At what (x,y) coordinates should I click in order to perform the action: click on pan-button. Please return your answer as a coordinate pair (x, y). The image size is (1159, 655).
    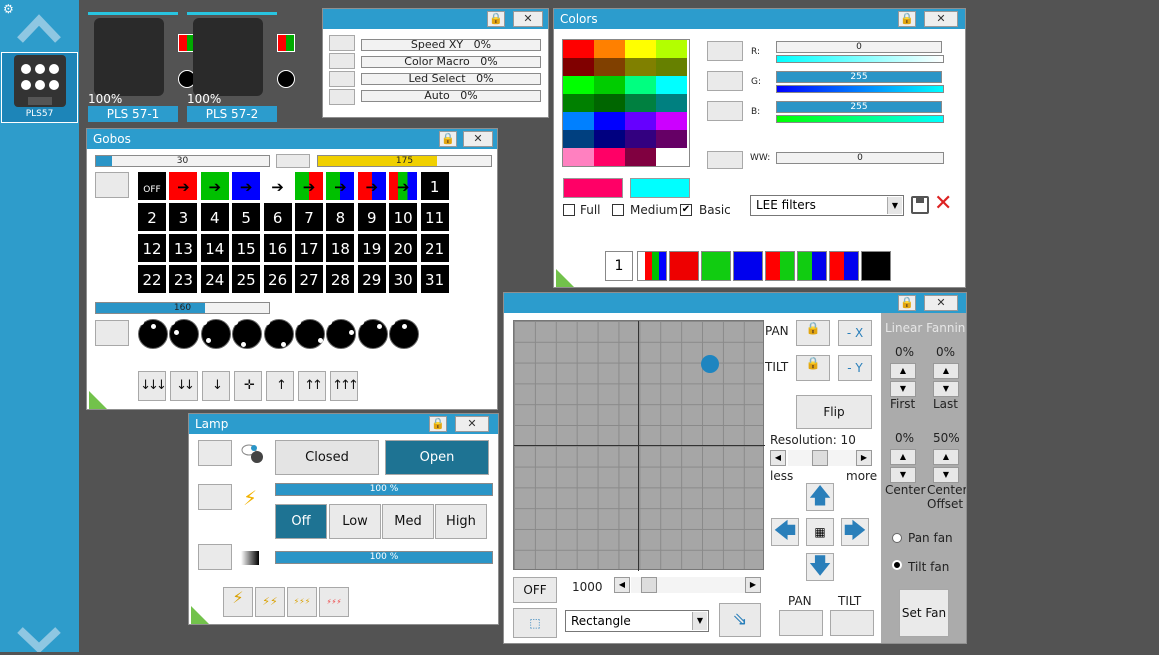
    Looking at the image, I should click on (801, 623).